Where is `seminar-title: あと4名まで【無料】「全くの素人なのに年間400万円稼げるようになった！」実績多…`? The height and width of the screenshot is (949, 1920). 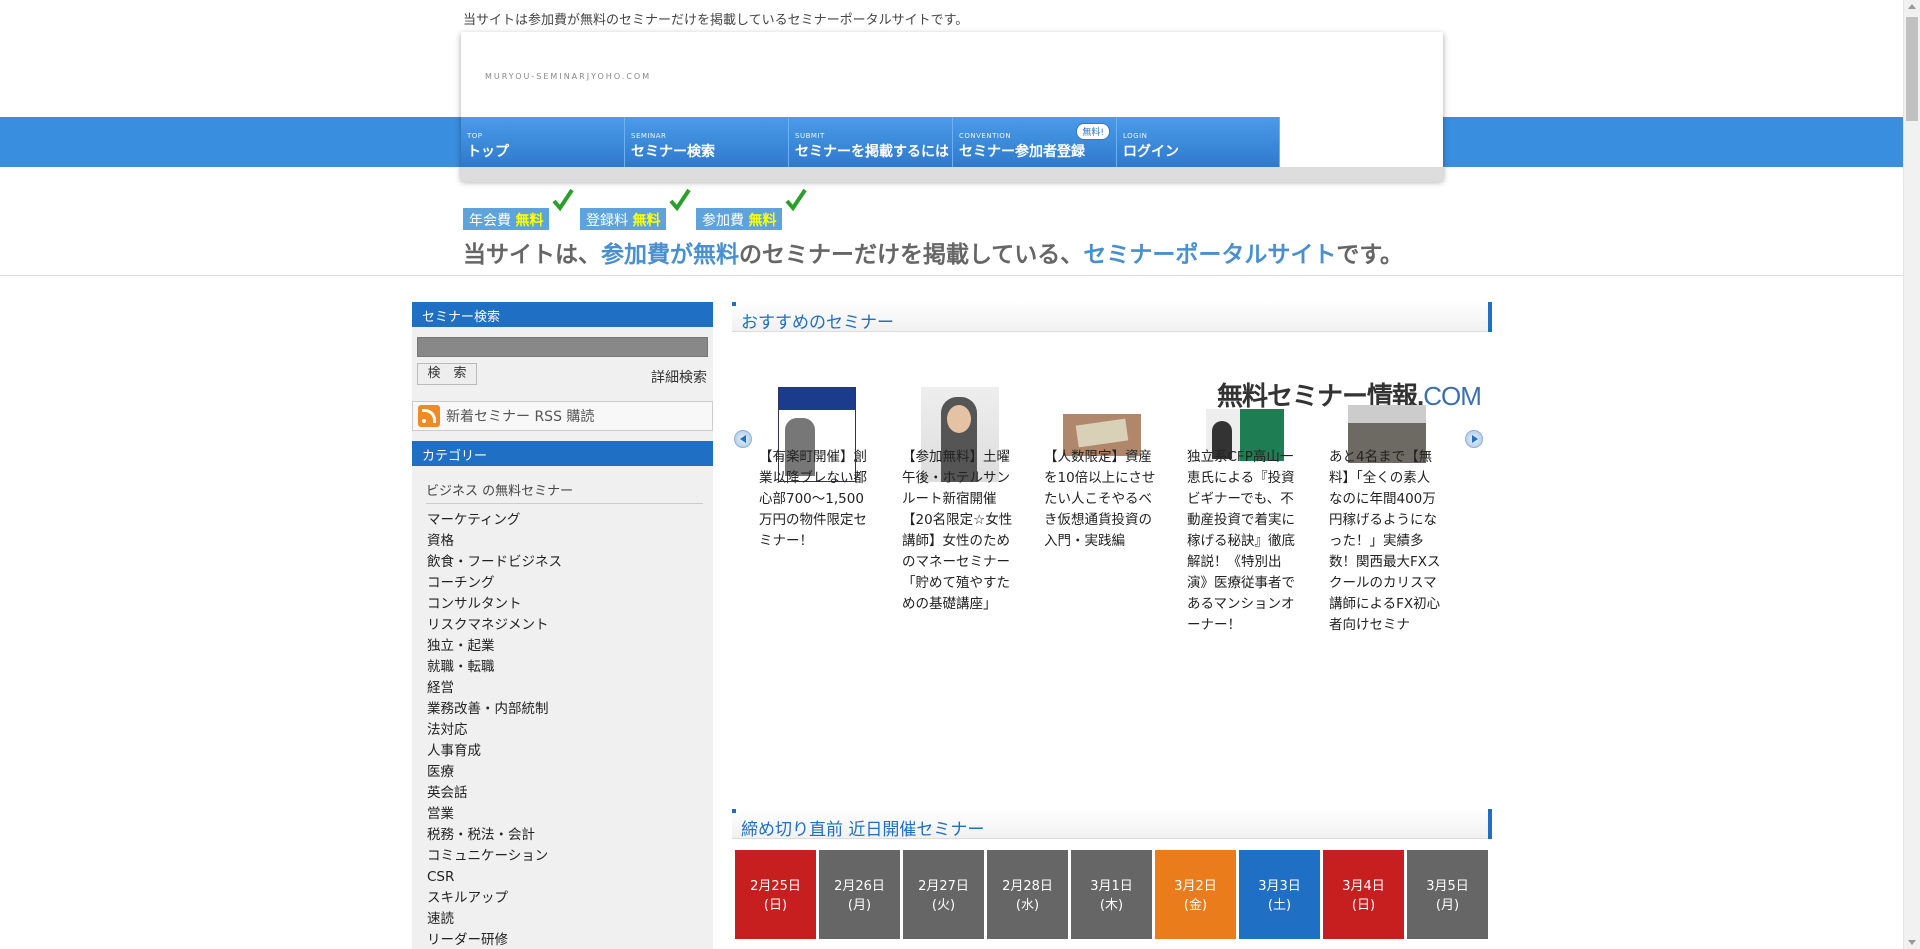 seminar-title: あと4名まで【無料】「全くの素人なのに年間400万円稼げるようになった！」実績多… is located at coordinates (1385, 541).